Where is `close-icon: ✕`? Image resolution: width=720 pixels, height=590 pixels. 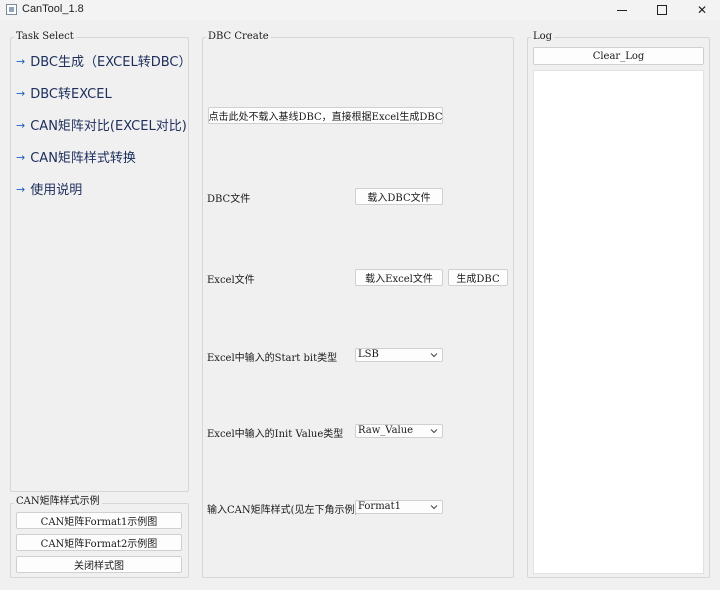 close-icon: ✕ is located at coordinates (702, 10).